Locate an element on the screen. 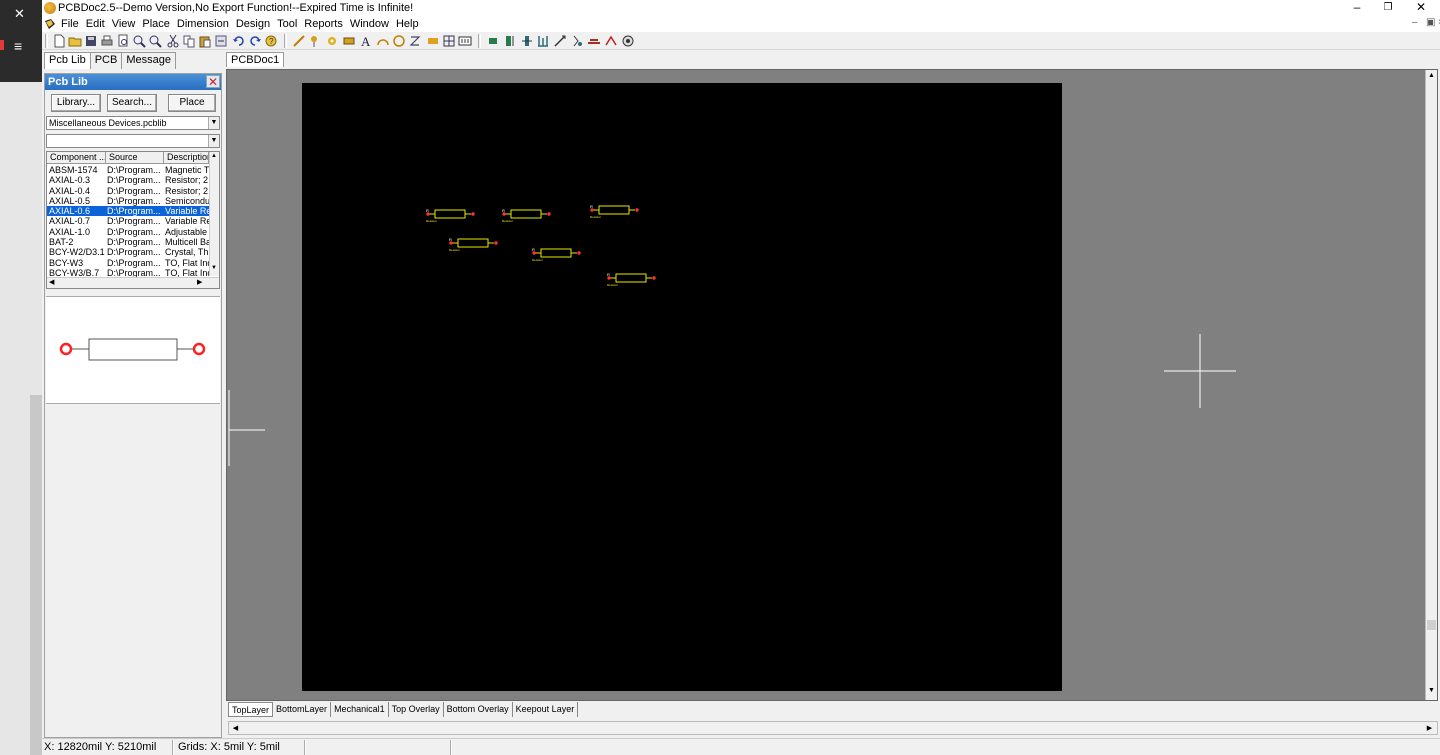 The width and height of the screenshot is (1440, 755). open-icon is located at coordinates (75, 41).